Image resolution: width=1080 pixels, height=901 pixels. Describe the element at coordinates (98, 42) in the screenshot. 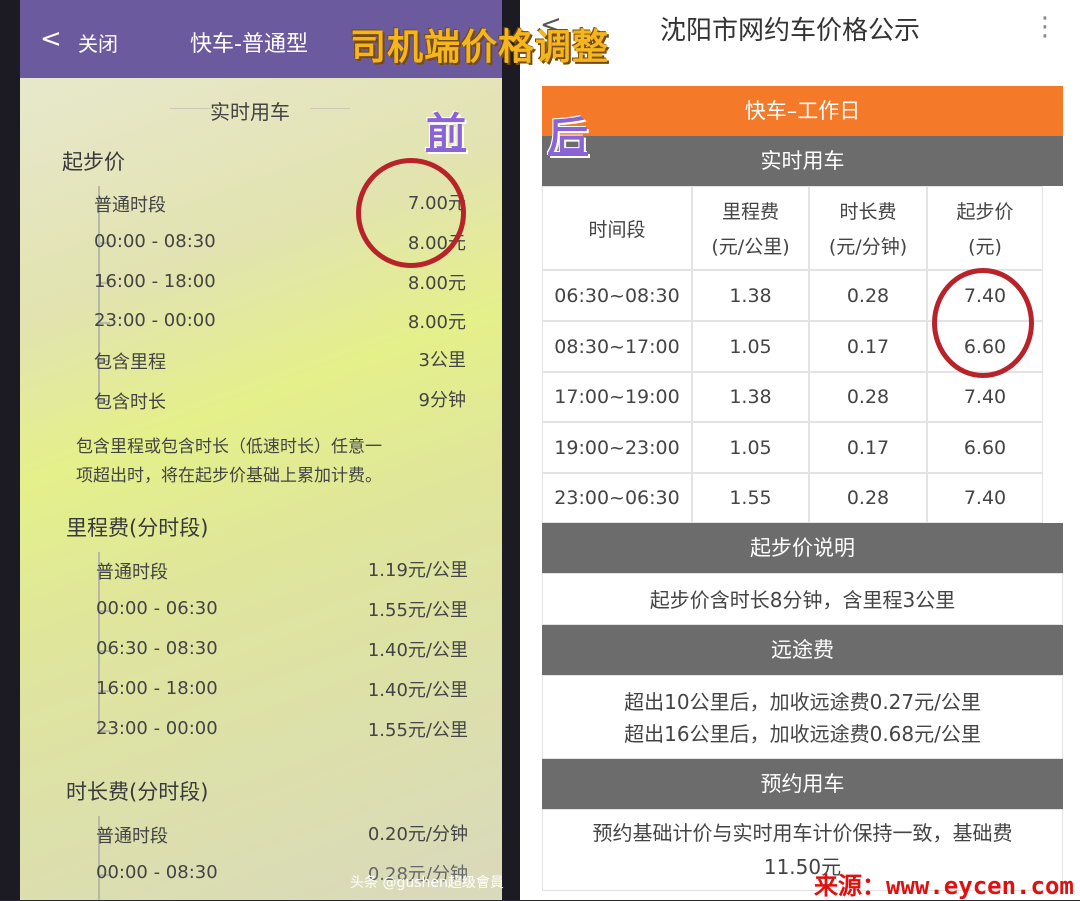

I see `close-button: 关闭` at that location.